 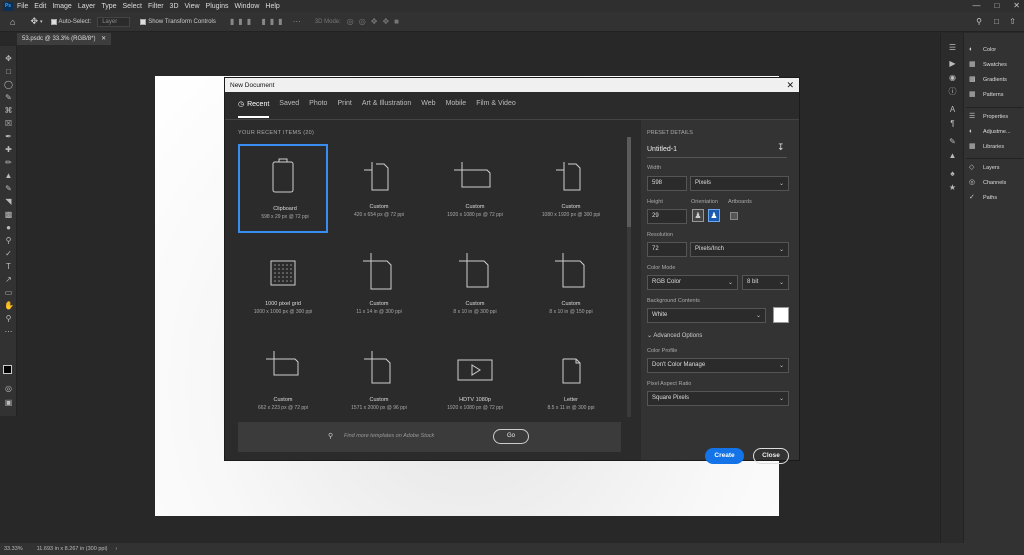 What do you see at coordinates (739, 249) in the screenshot?
I see `resolution-unit-select: Pixels/Inch ⌄` at bounding box center [739, 249].